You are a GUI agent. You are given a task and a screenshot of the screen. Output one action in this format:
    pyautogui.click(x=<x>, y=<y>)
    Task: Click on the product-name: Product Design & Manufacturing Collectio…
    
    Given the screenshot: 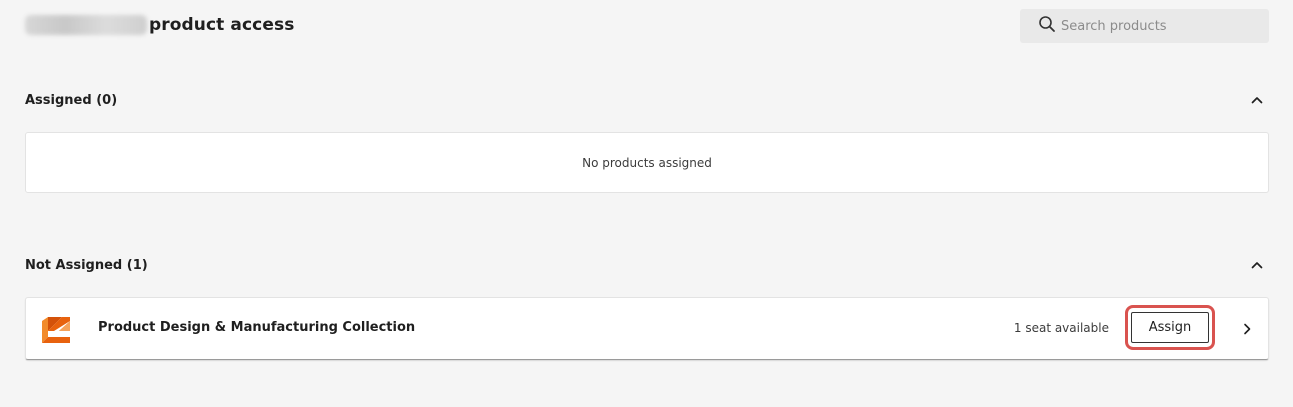 What is the action you would take?
    pyautogui.click(x=257, y=327)
    